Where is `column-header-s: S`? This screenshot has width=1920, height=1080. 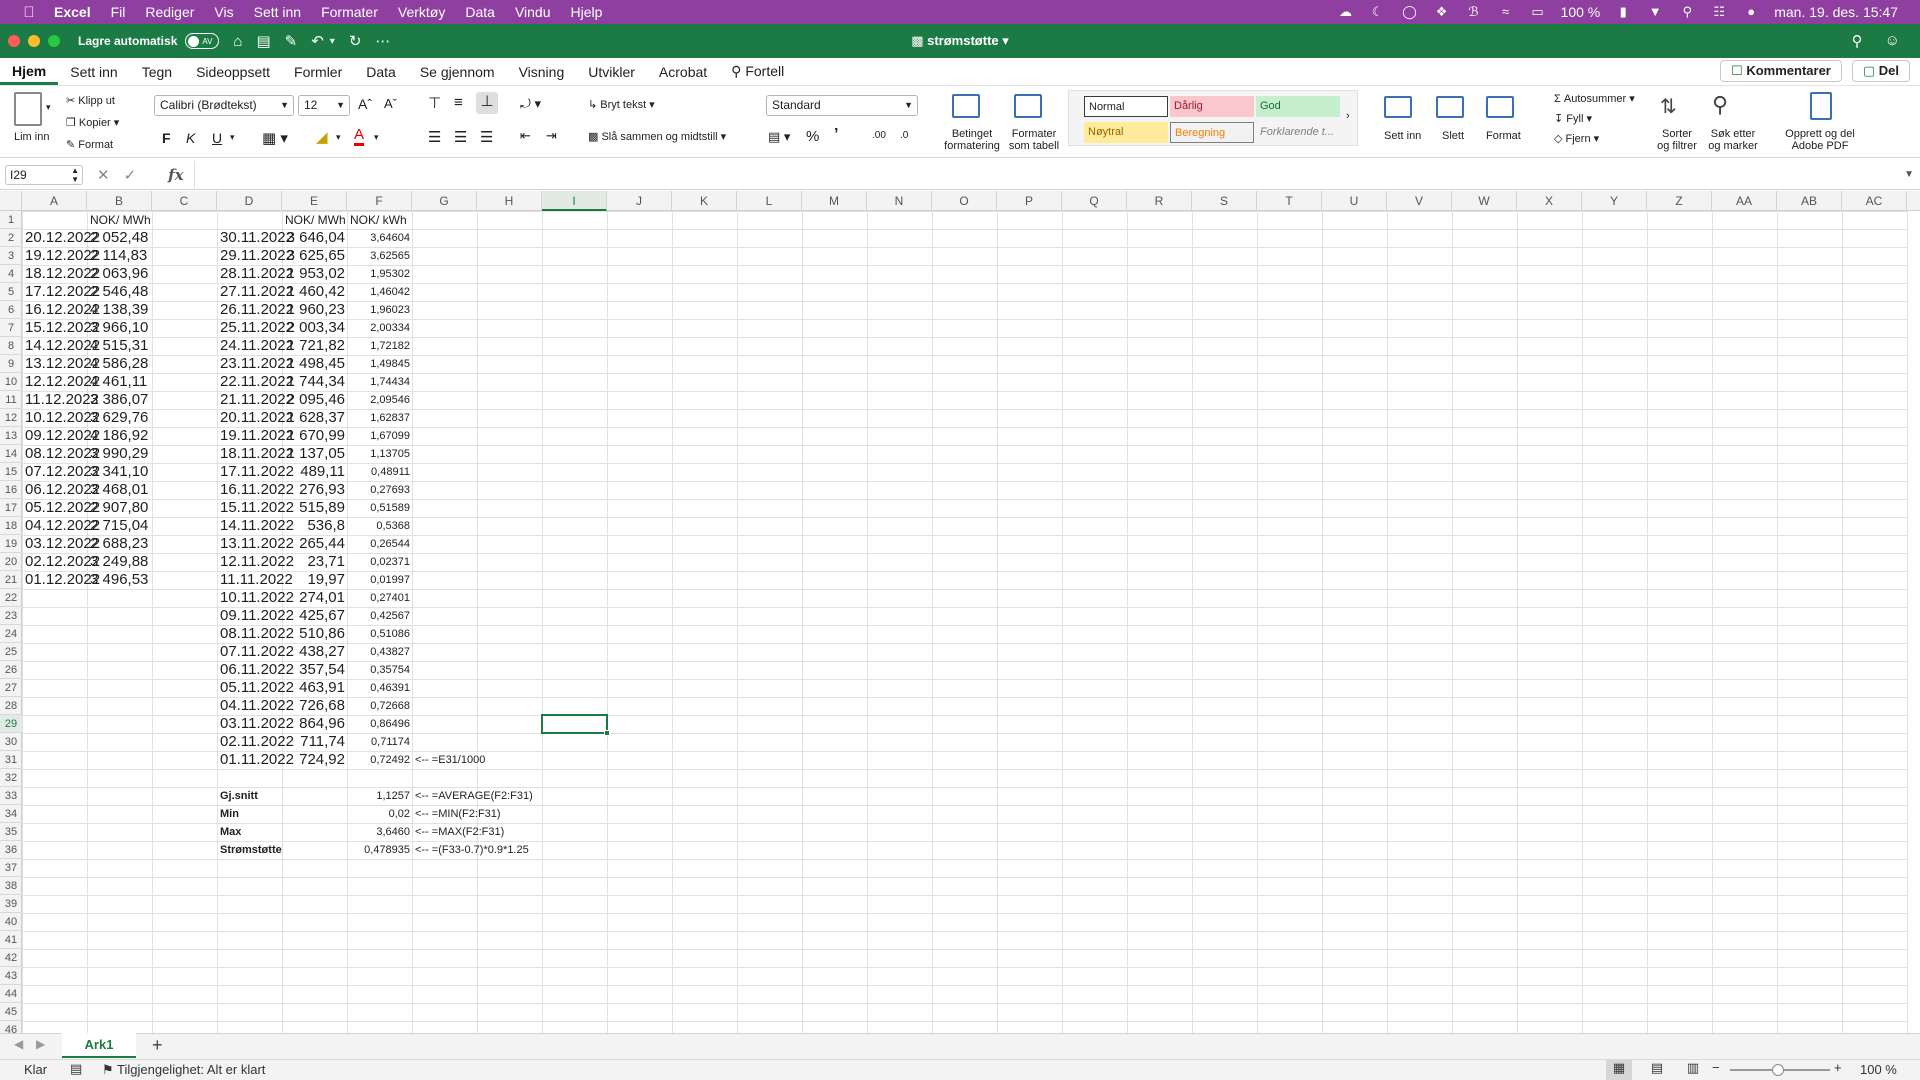 column-header-s: S is located at coordinates (1224, 201).